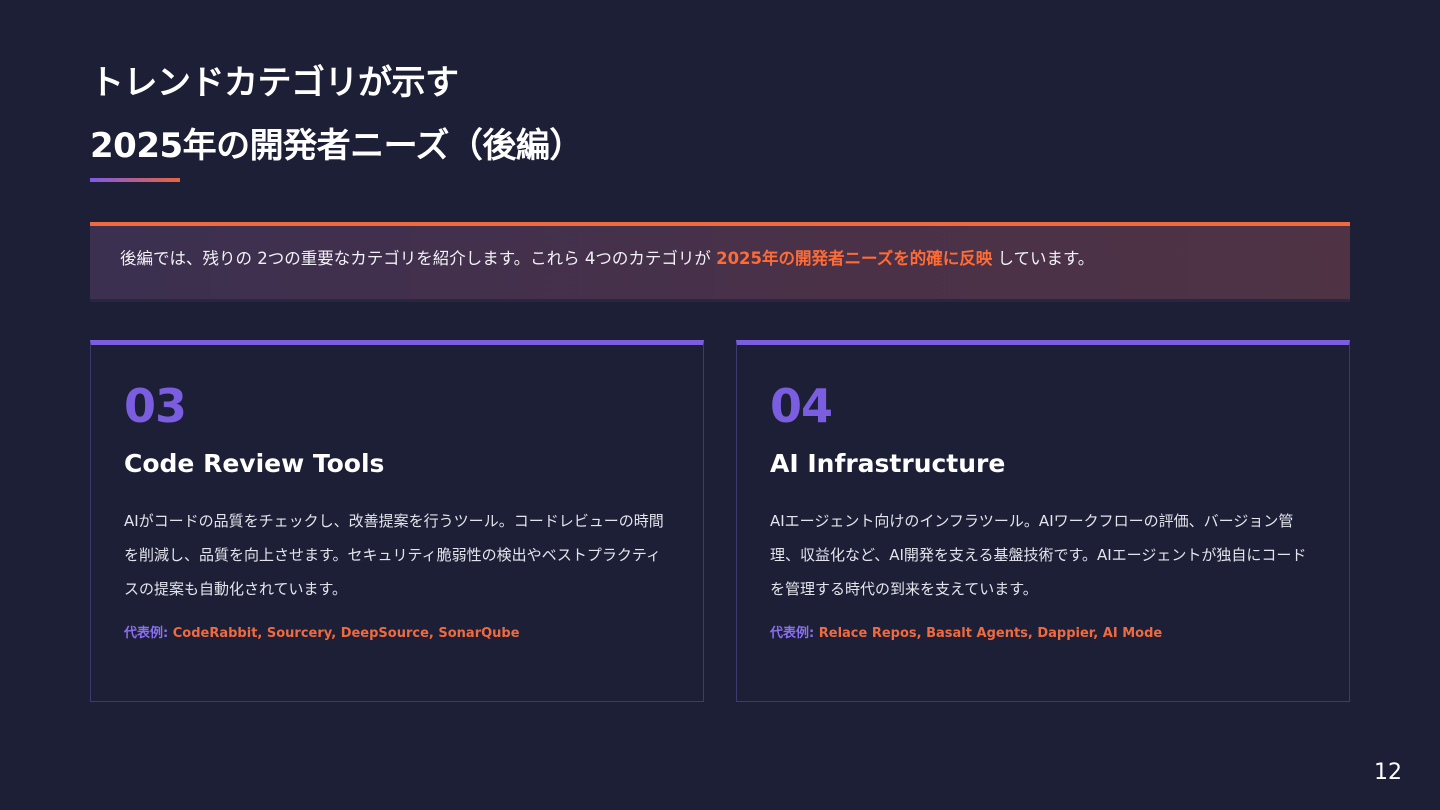 The width and height of the screenshot is (1440, 810). I want to click on card-title: Code Review Tools, so click(254, 463).